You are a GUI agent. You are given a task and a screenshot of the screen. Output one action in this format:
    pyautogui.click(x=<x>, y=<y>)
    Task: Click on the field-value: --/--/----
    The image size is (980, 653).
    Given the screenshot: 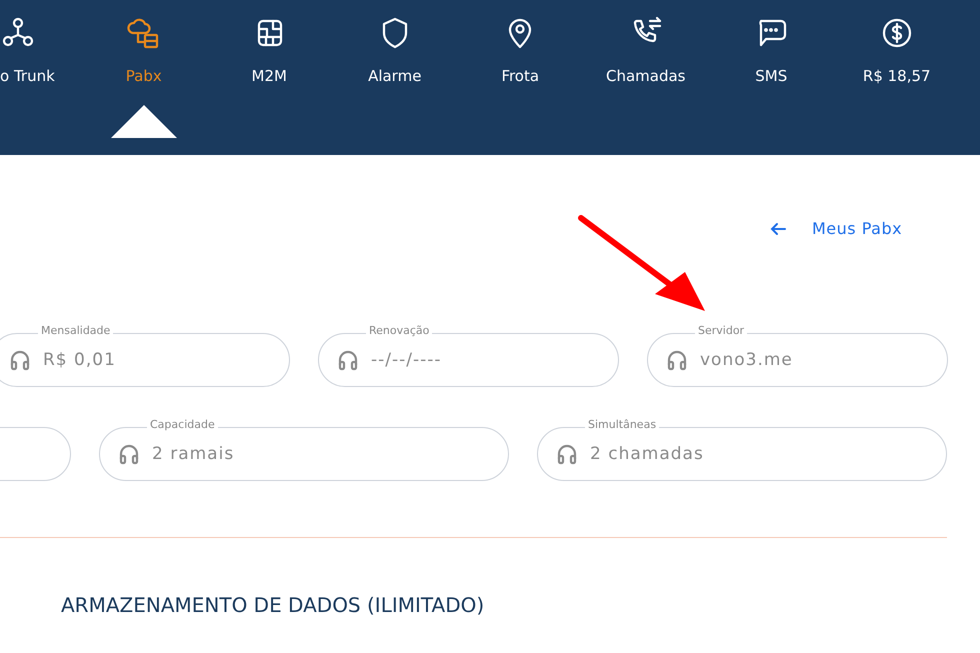 What is the action you would take?
    pyautogui.click(x=406, y=360)
    